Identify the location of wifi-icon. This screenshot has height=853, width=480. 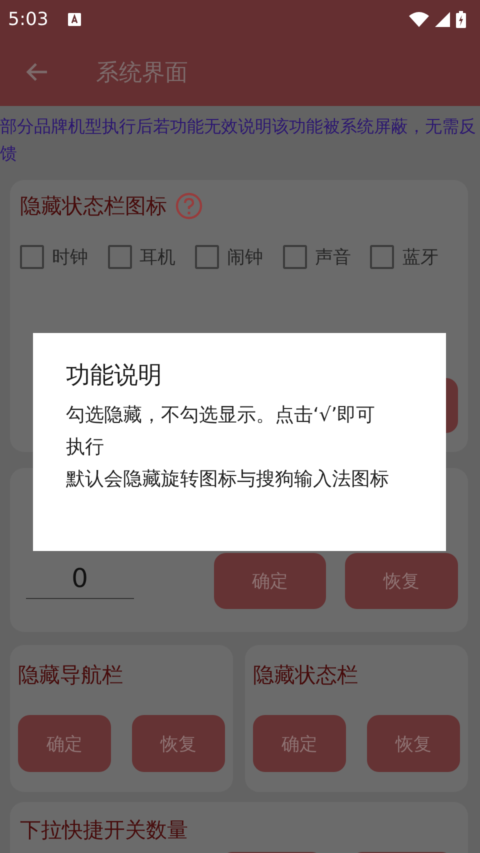
(419, 19).